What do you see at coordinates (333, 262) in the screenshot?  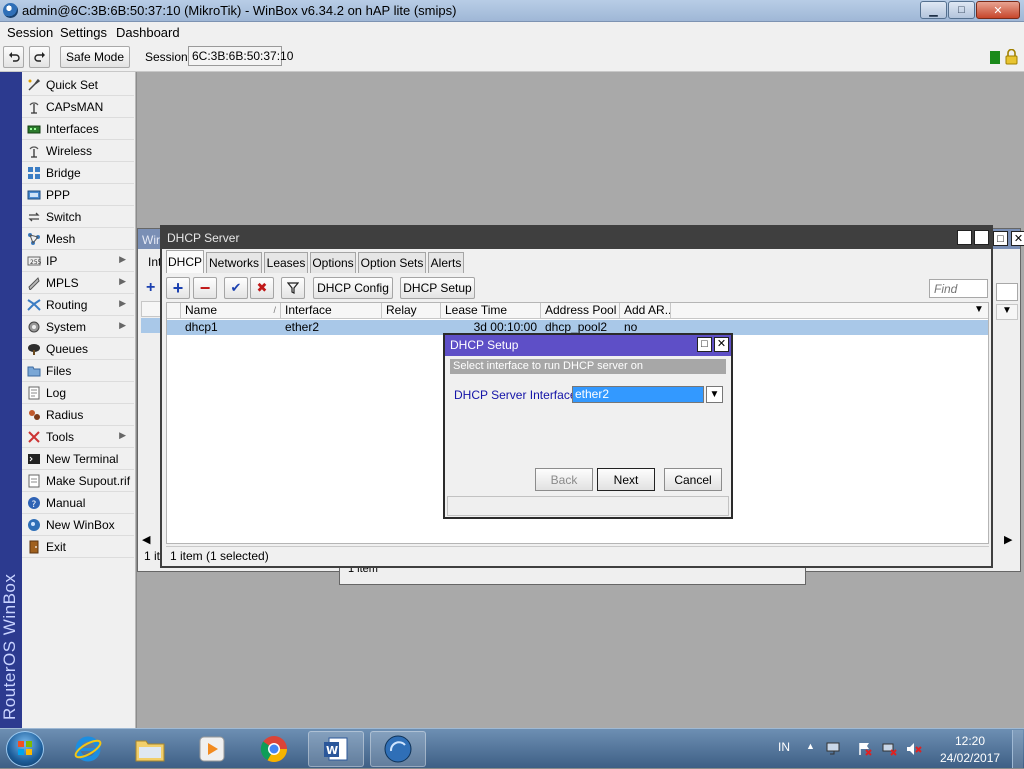 I see `tab-options: Options` at bounding box center [333, 262].